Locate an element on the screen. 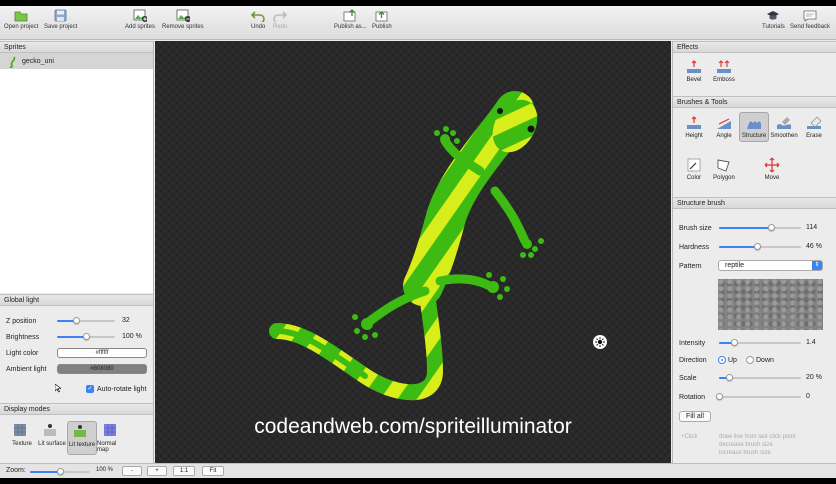  zoom-knob is located at coordinates (60, 471).